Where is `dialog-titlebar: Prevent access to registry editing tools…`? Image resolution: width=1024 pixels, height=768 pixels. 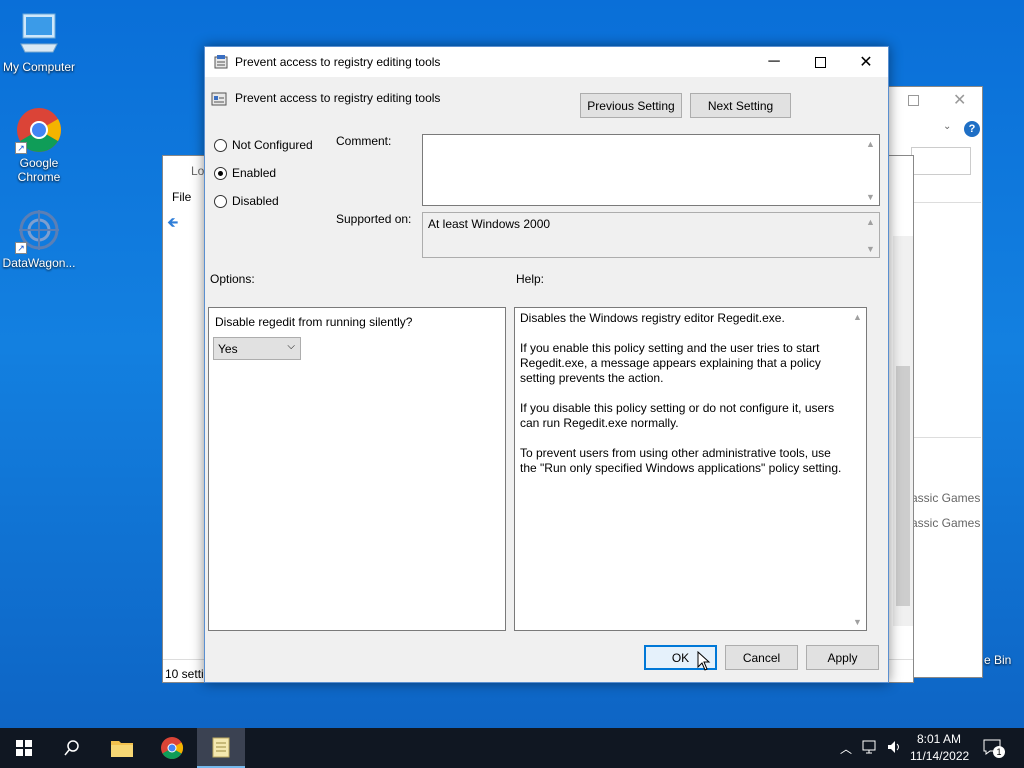
dialog-titlebar: Prevent access to registry editing tools… is located at coordinates (546, 62).